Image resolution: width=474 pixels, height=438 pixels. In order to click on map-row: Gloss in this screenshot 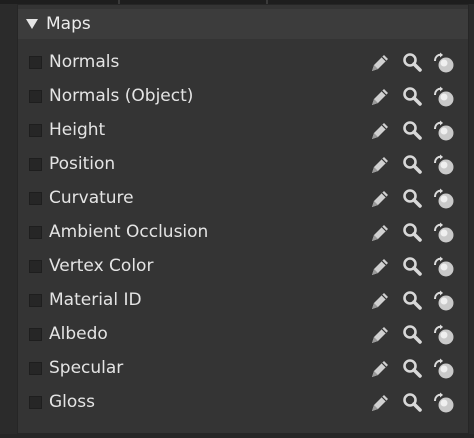, I will do `click(243, 403)`.